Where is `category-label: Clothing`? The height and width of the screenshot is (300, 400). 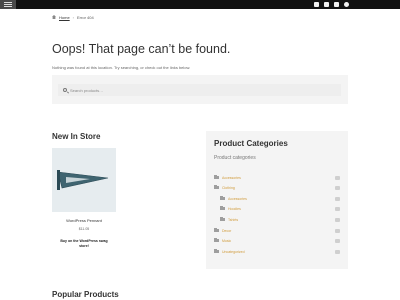 category-label: Clothing is located at coordinates (228, 187).